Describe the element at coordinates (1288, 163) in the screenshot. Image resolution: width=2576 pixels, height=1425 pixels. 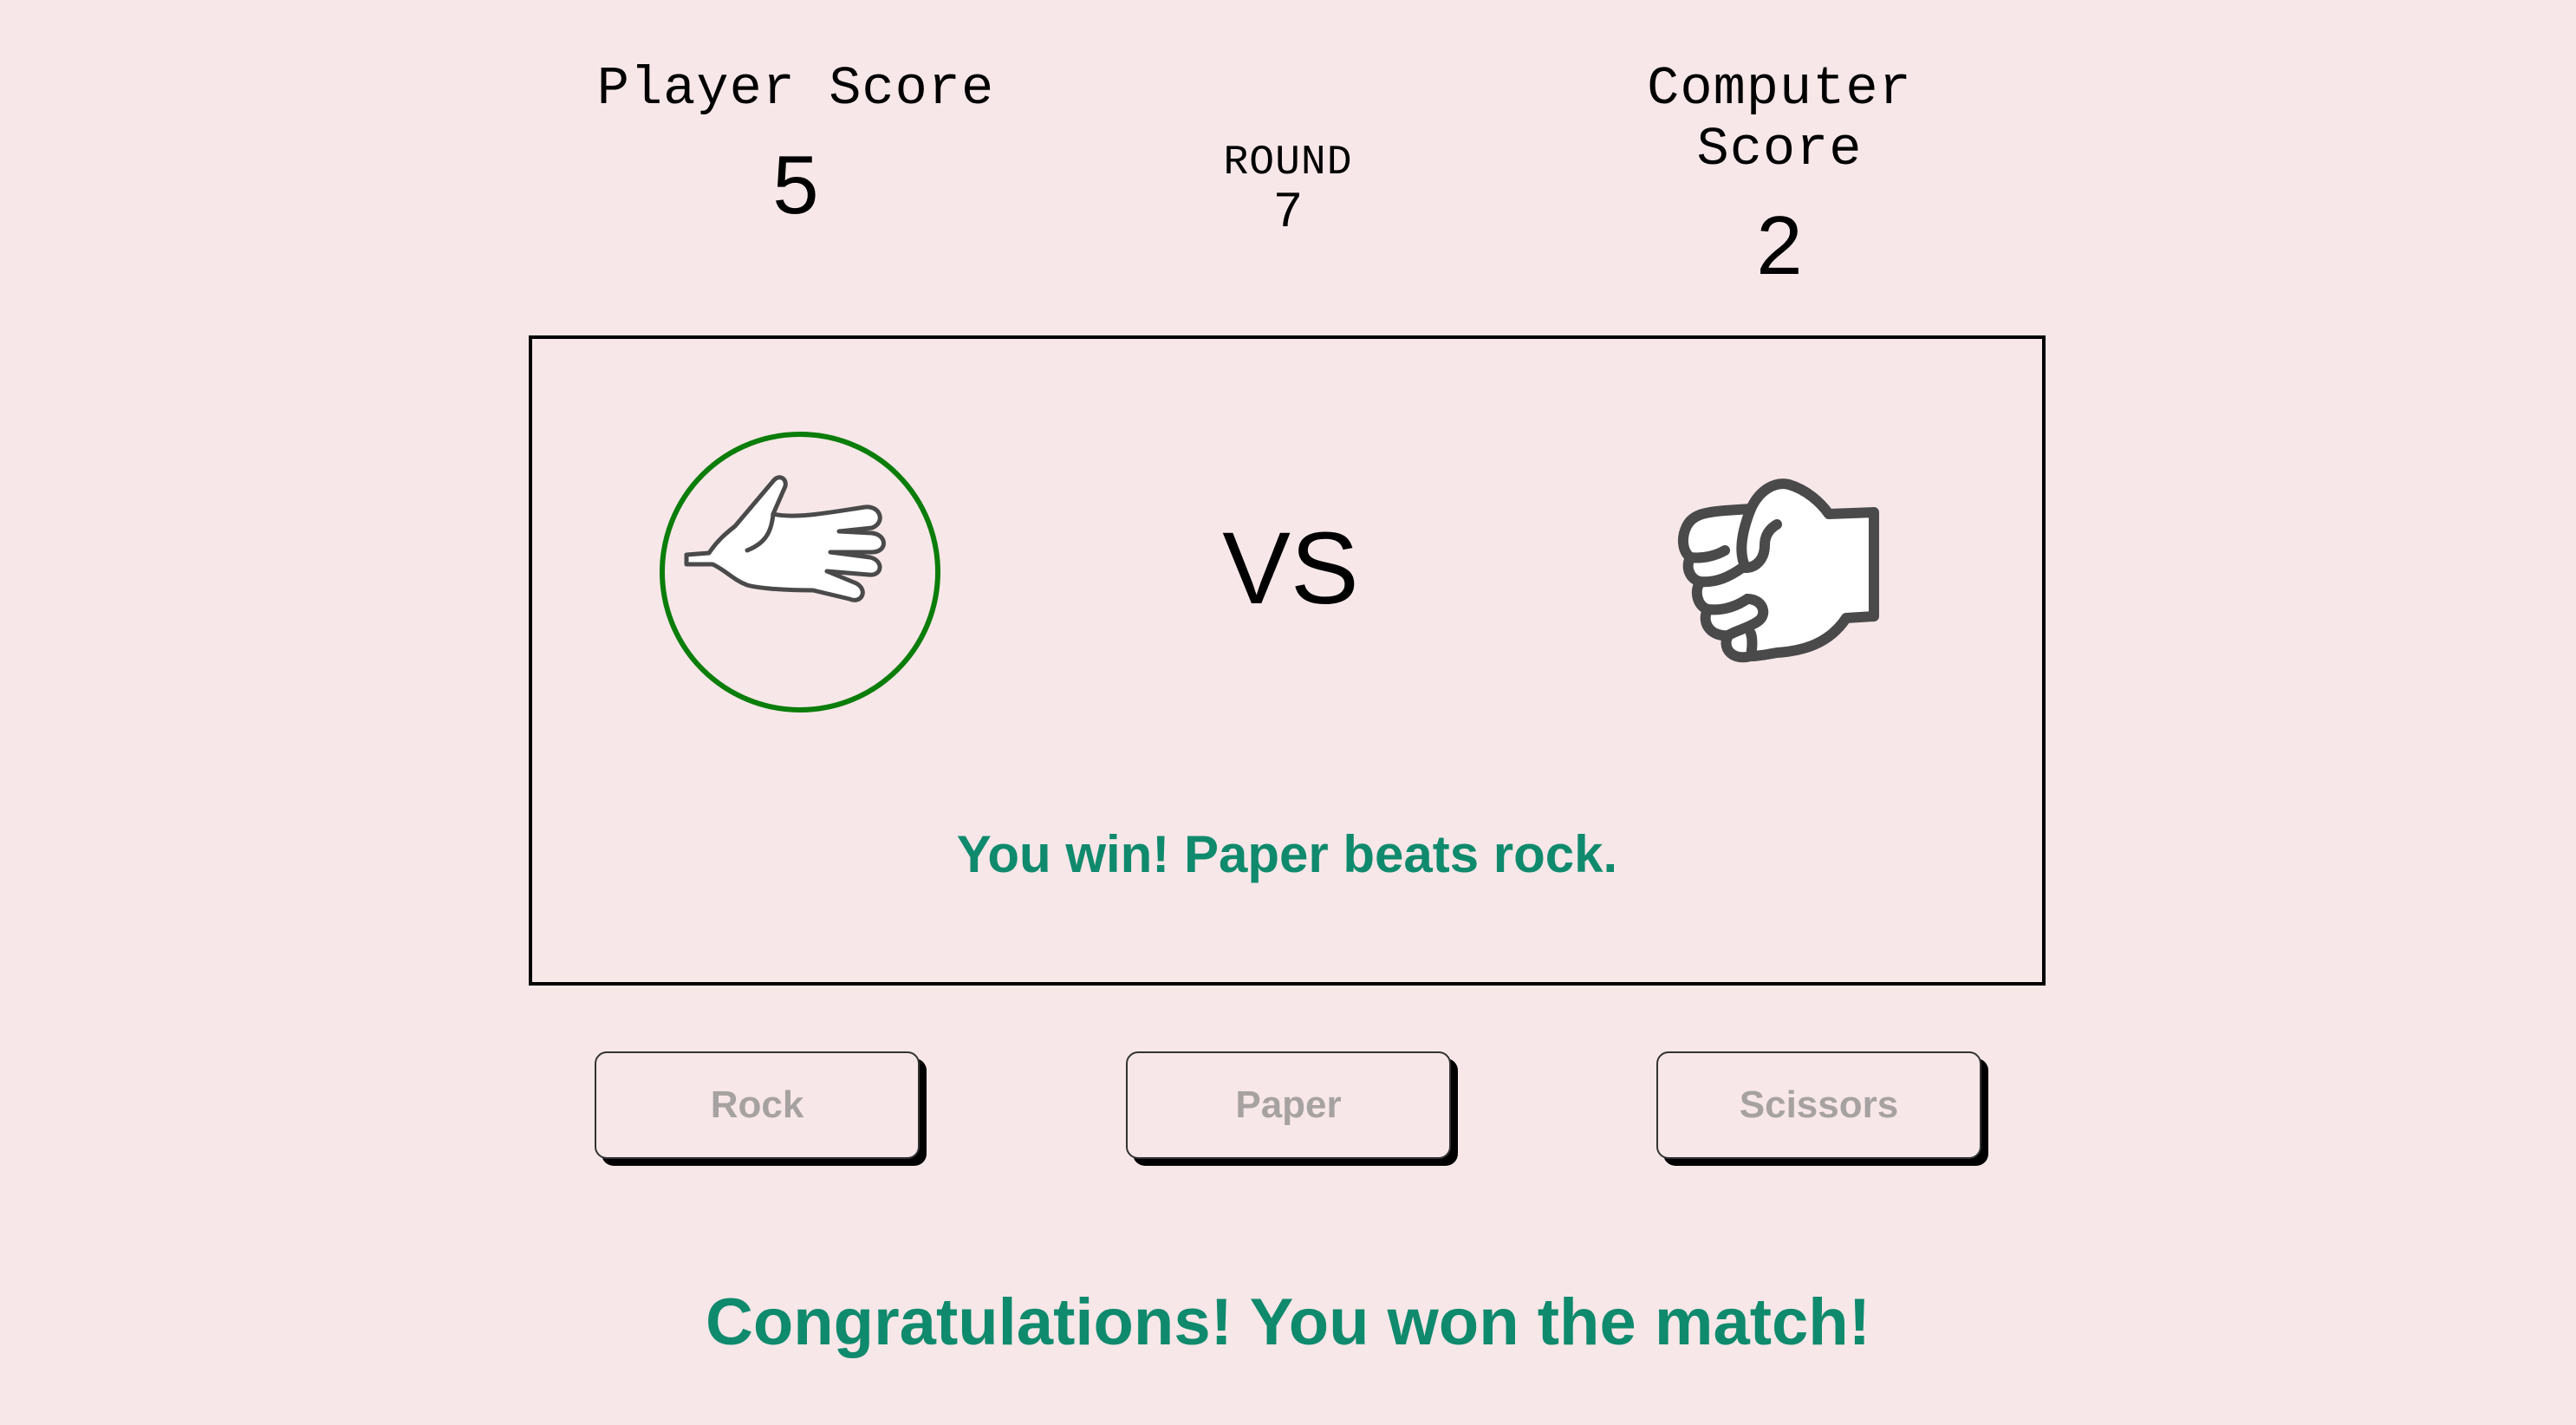
I see `round-label: ROUND` at that location.